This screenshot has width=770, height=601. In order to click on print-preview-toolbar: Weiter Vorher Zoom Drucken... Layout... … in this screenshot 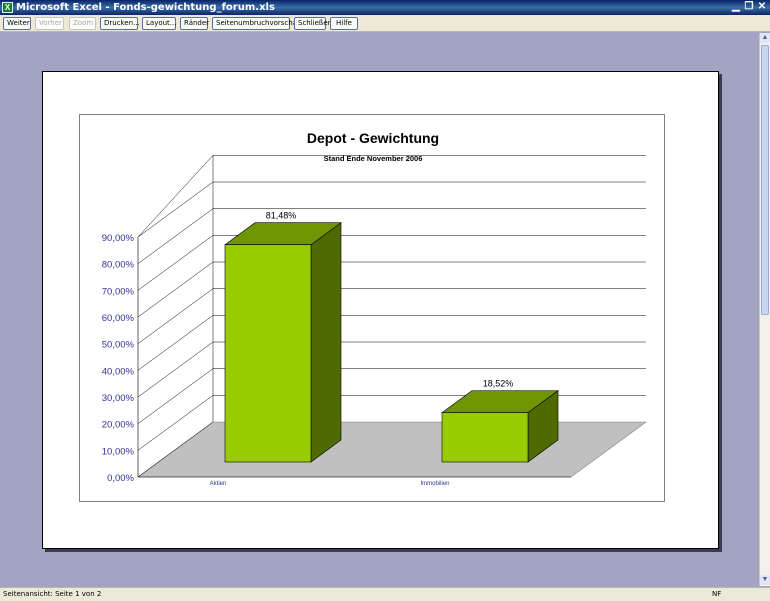, I will do `click(385, 23)`.